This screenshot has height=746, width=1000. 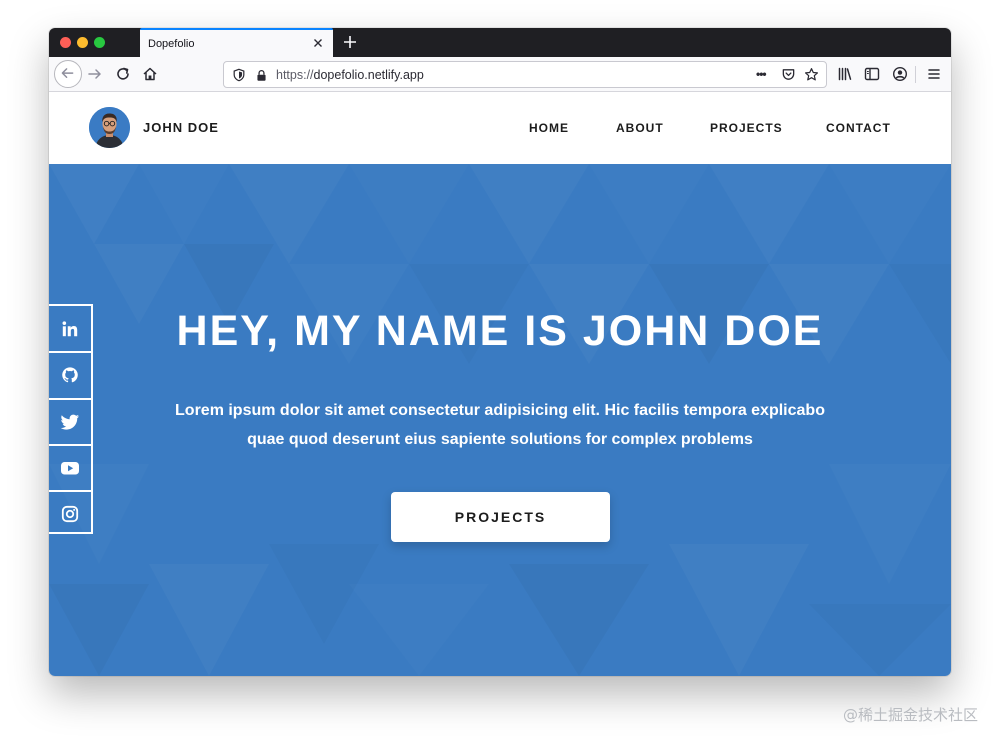 I want to click on social-link-twitter, so click(x=70, y=420).